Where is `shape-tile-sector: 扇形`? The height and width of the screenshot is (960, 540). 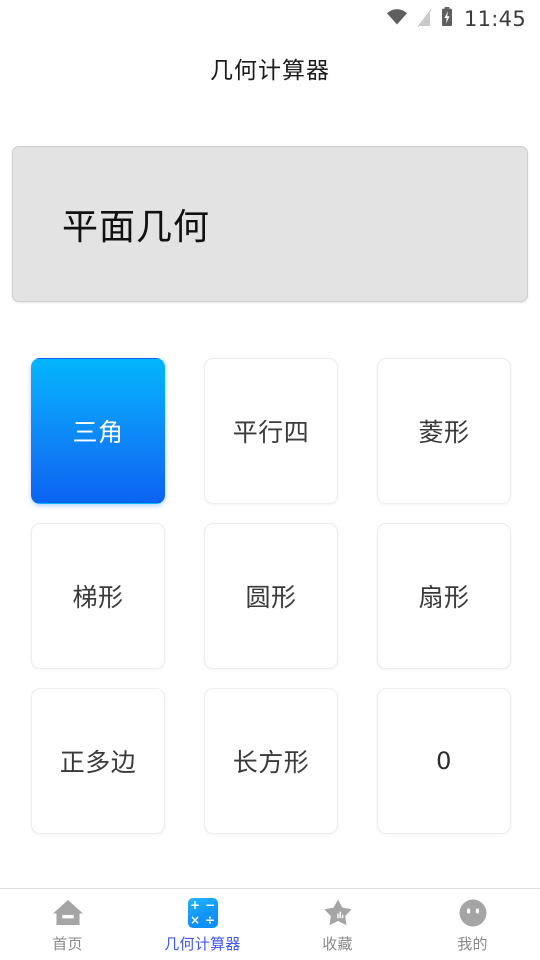
shape-tile-sector: 扇形 is located at coordinates (444, 596).